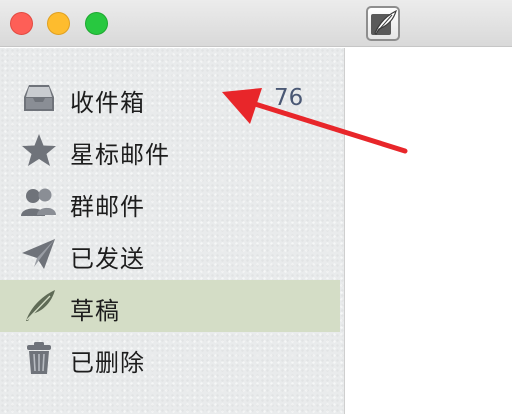  I want to click on sidebar-item-label: 已发送, so click(107, 259).